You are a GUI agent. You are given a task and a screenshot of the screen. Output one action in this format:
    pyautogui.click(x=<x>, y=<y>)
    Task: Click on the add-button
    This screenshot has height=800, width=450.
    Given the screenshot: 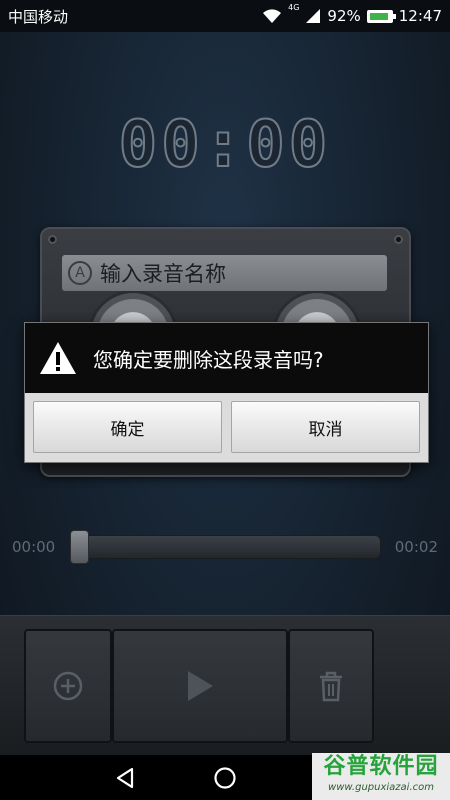 What is the action you would take?
    pyautogui.click(x=68, y=686)
    